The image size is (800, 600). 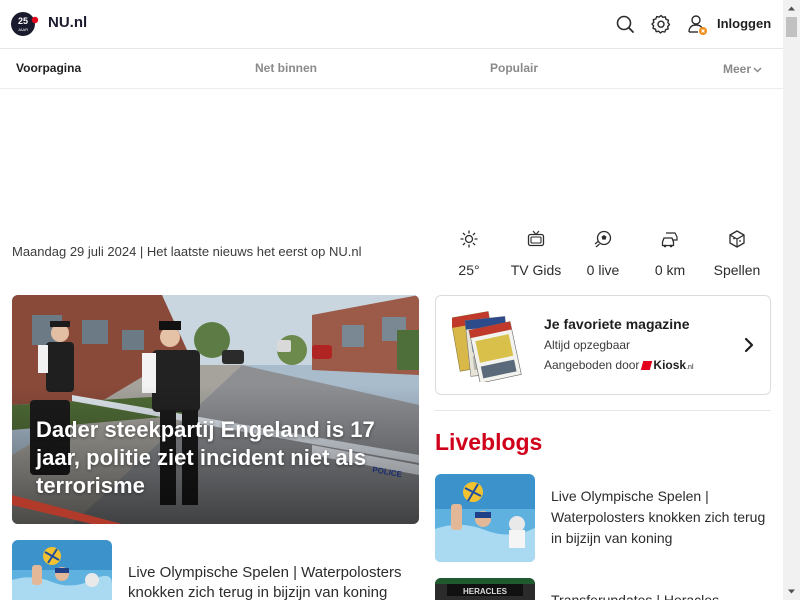 I want to click on kiosk-logo: Kiosk.nl, so click(x=667, y=365).